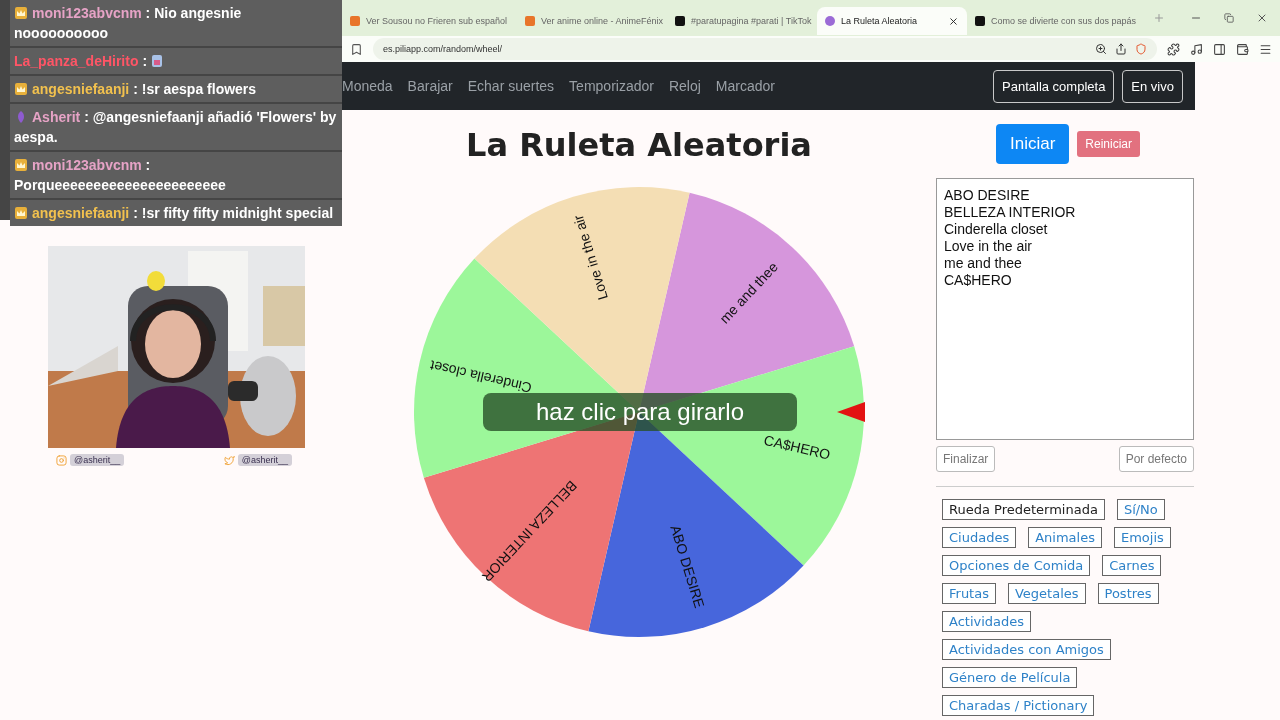 This screenshot has width=1280, height=720. Describe the element at coordinates (1152, 86) in the screenshot. I see `nav-button: En vivo` at that location.